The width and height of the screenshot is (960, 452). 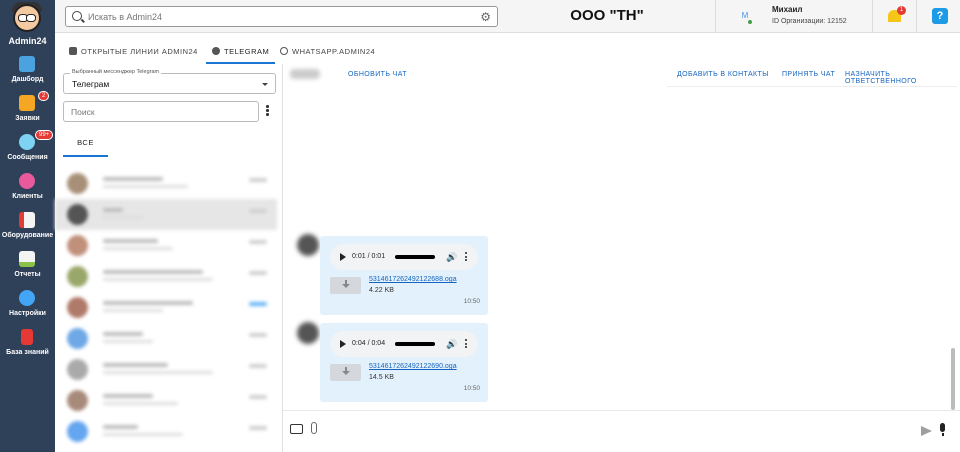 What do you see at coordinates (750, 22) in the screenshot?
I see `online-status-dot` at bounding box center [750, 22].